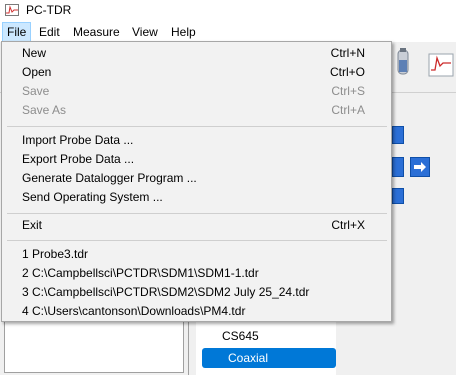 The image size is (456, 375). Describe the element at coordinates (17, 32) in the screenshot. I see `menu-file: File` at that location.